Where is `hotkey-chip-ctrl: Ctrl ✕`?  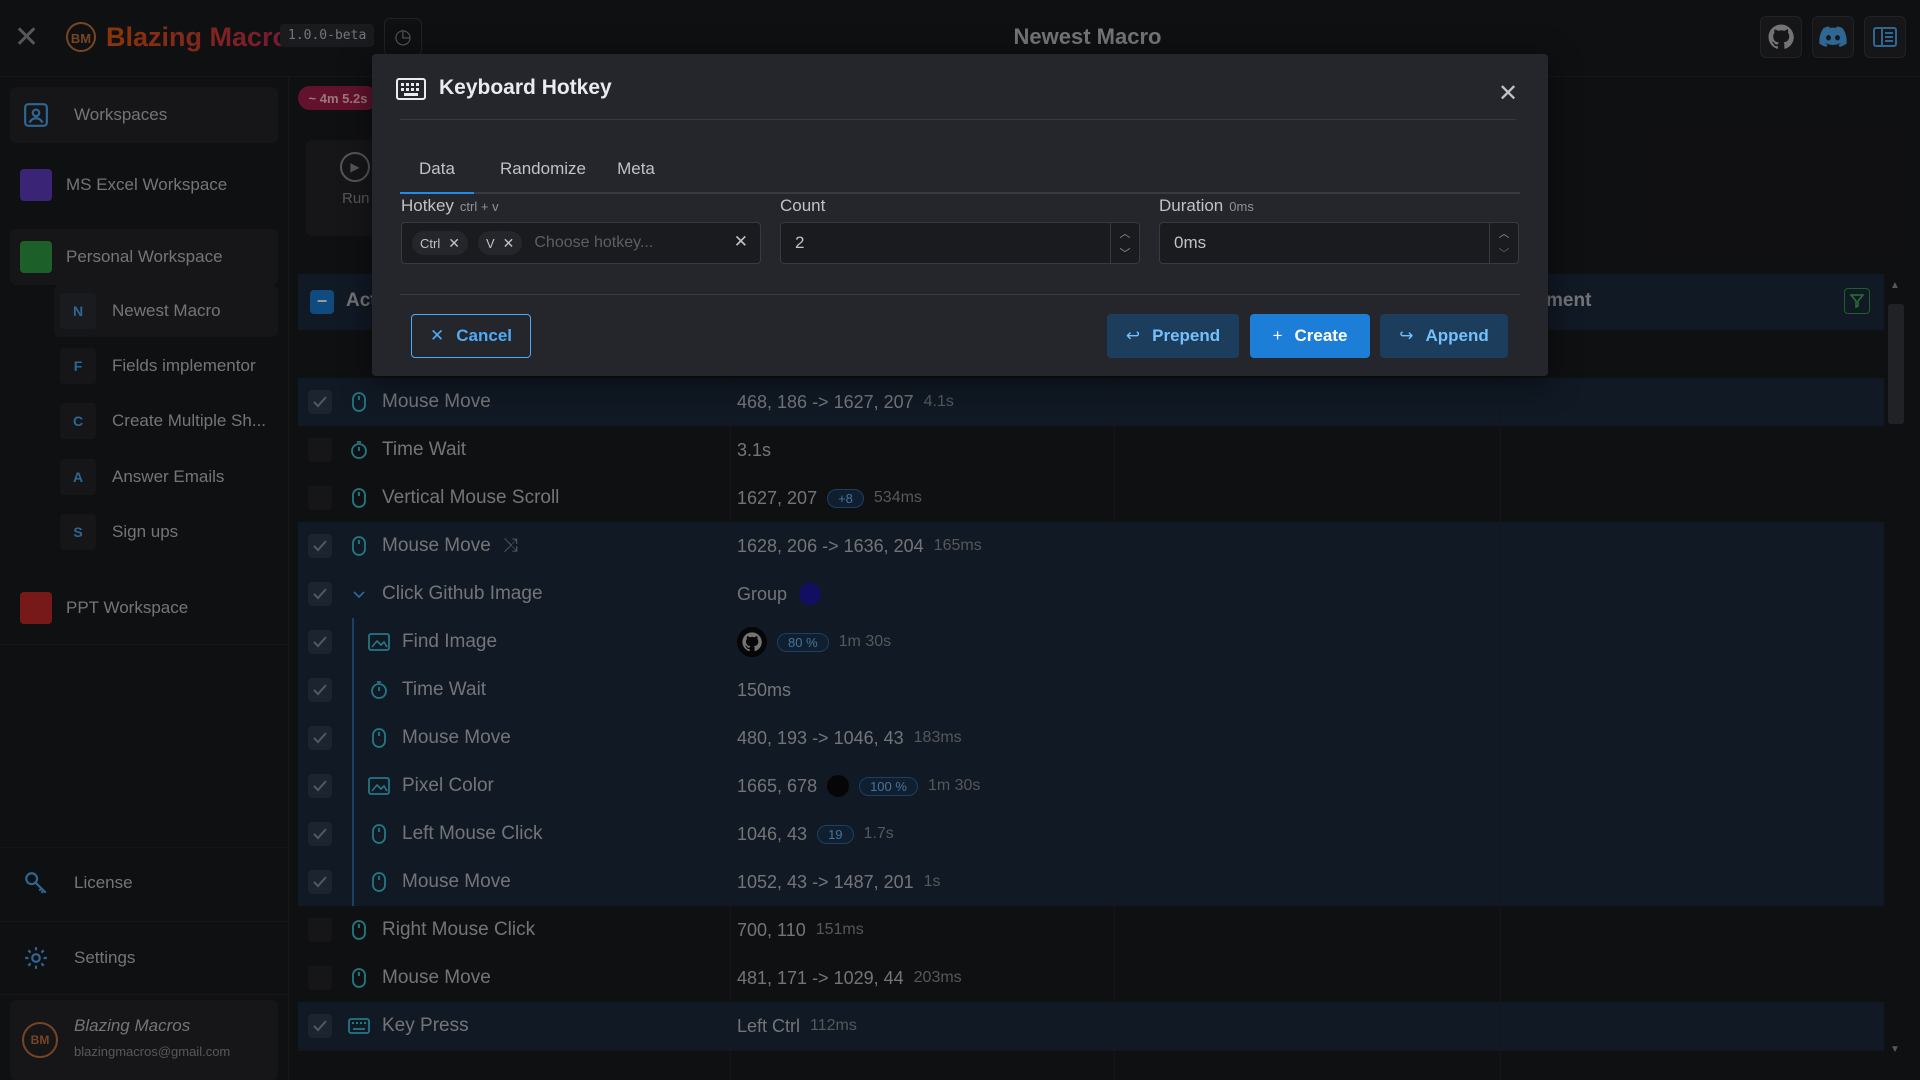 hotkey-chip-ctrl: Ctrl ✕ is located at coordinates (440, 243).